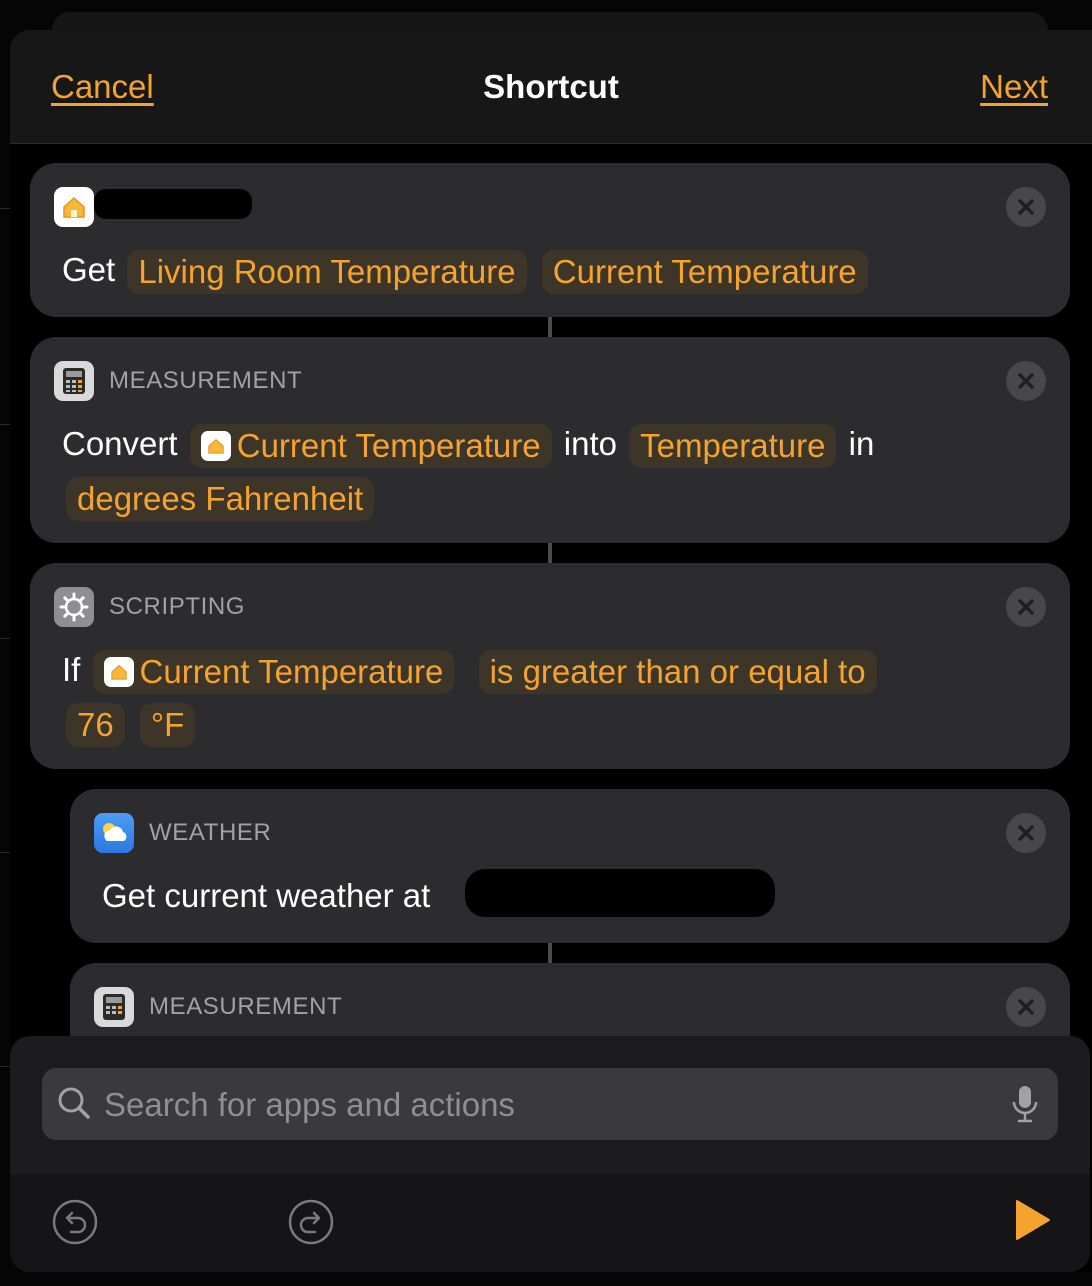  Describe the element at coordinates (1036, 1222) in the screenshot. I see `play-icon` at that location.